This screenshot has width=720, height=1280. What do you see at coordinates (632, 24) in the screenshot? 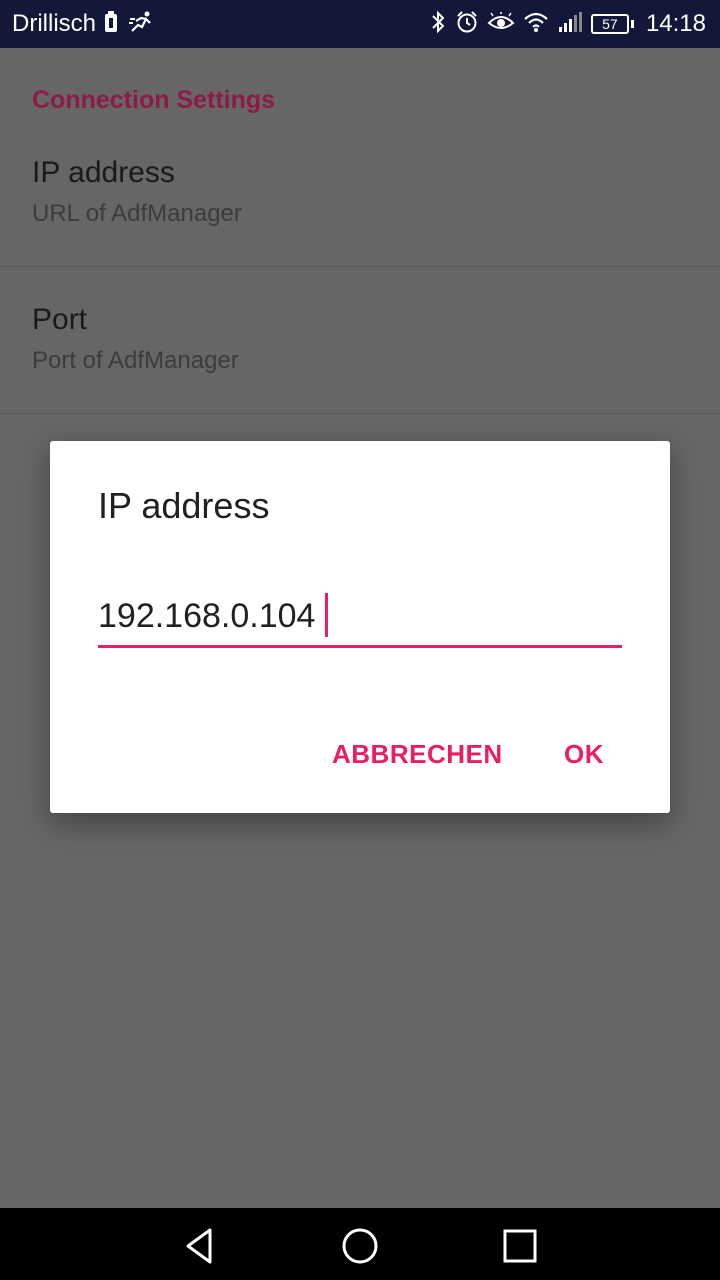
I see `battery-tip` at bounding box center [632, 24].